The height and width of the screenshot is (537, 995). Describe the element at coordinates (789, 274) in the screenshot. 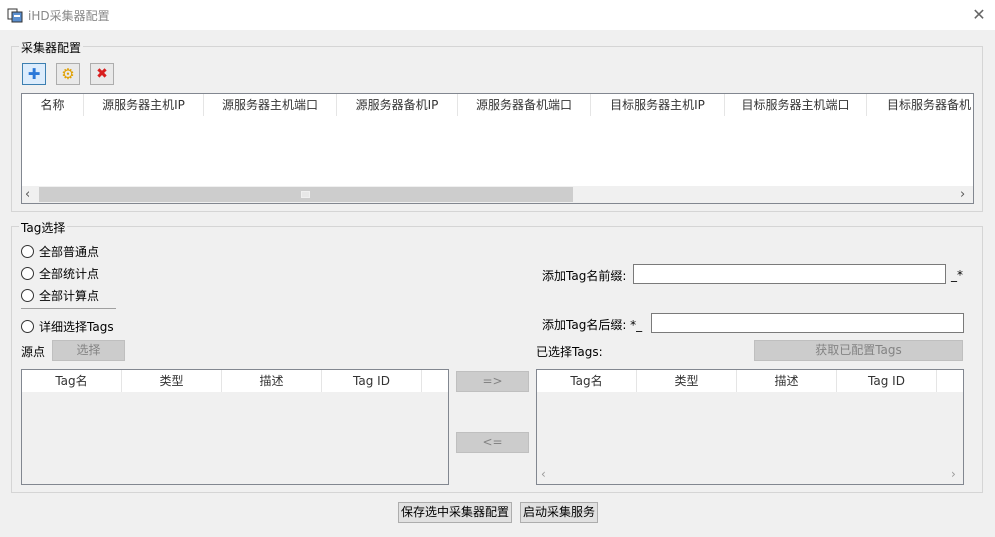

I see `prefix-input` at that location.